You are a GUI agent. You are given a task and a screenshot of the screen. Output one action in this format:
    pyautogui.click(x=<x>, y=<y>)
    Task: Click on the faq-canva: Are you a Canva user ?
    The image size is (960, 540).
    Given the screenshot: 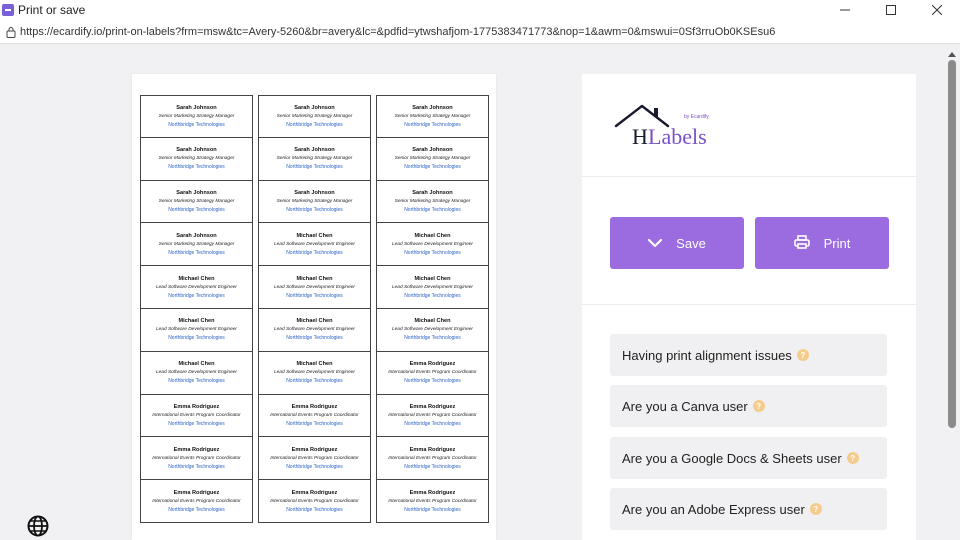 What is the action you would take?
    pyautogui.click(x=748, y=406)
    